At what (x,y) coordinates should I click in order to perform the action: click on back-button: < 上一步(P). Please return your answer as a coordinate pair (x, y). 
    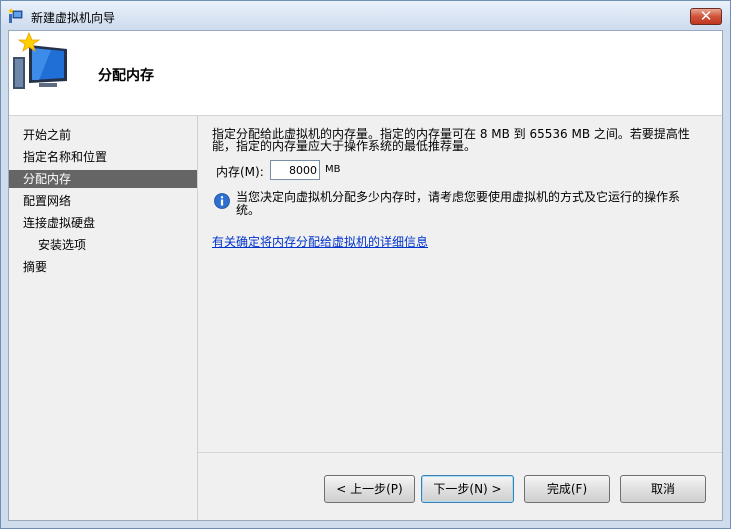
    Looking at the image, I should click on (369, 489).